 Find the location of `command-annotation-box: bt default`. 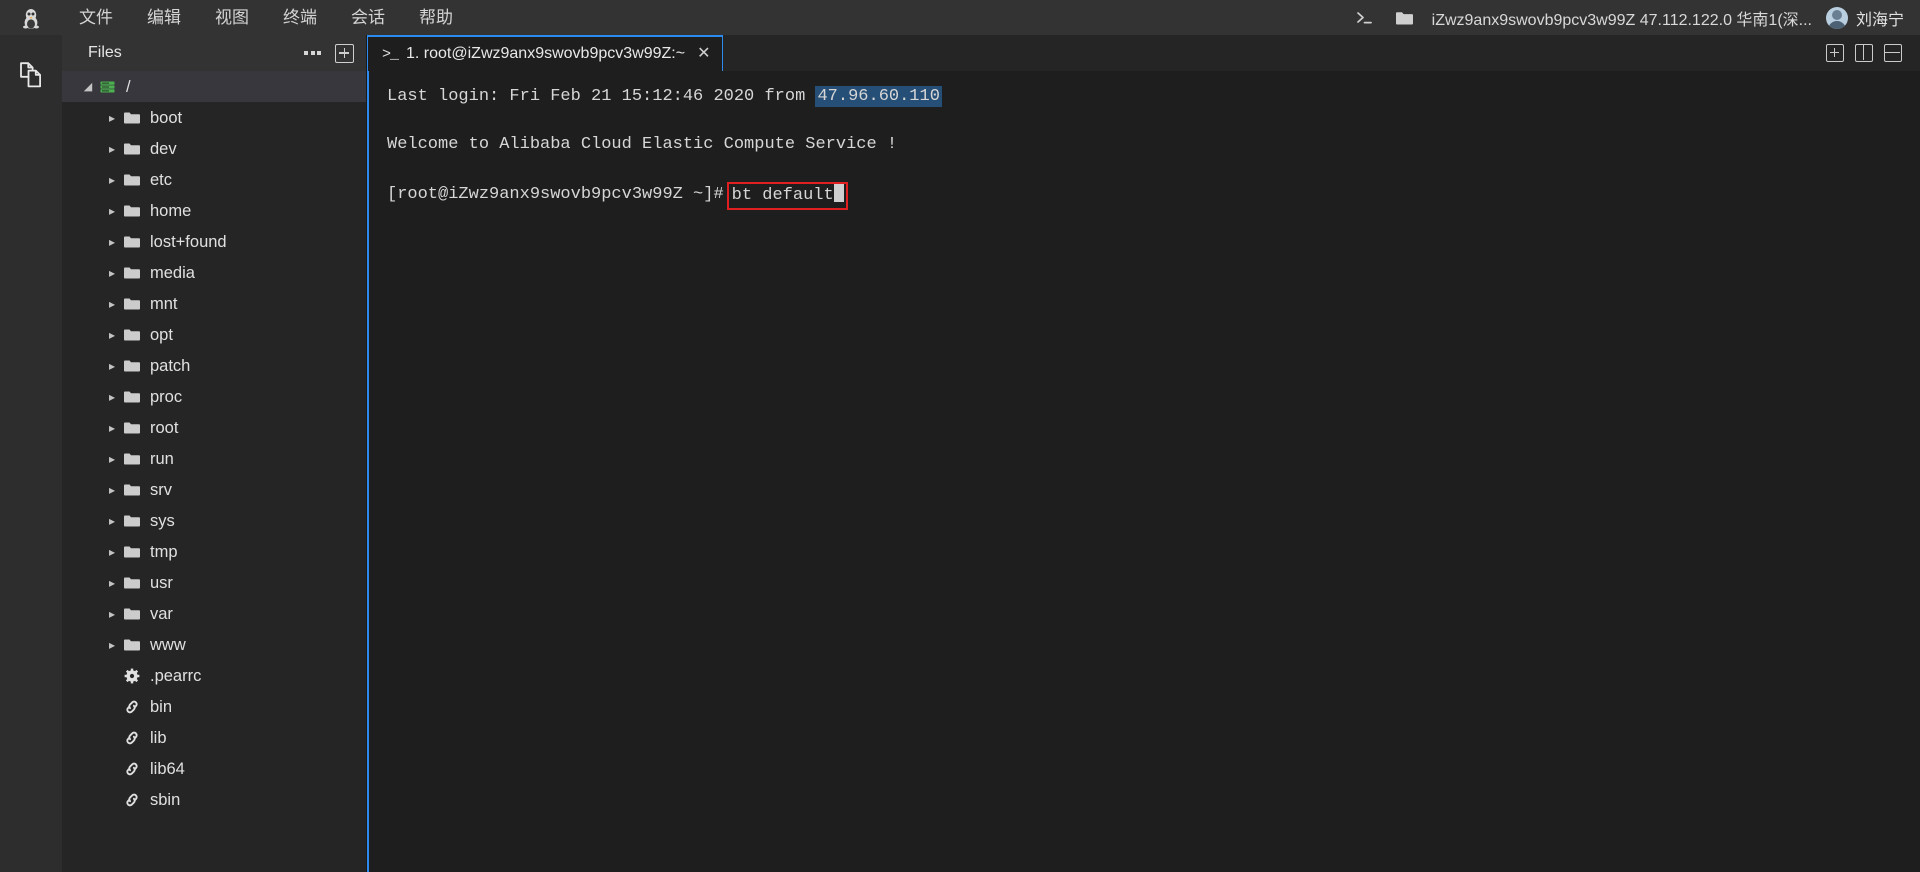

command-annotation-box: bt default is located at coordinates (787, 196).